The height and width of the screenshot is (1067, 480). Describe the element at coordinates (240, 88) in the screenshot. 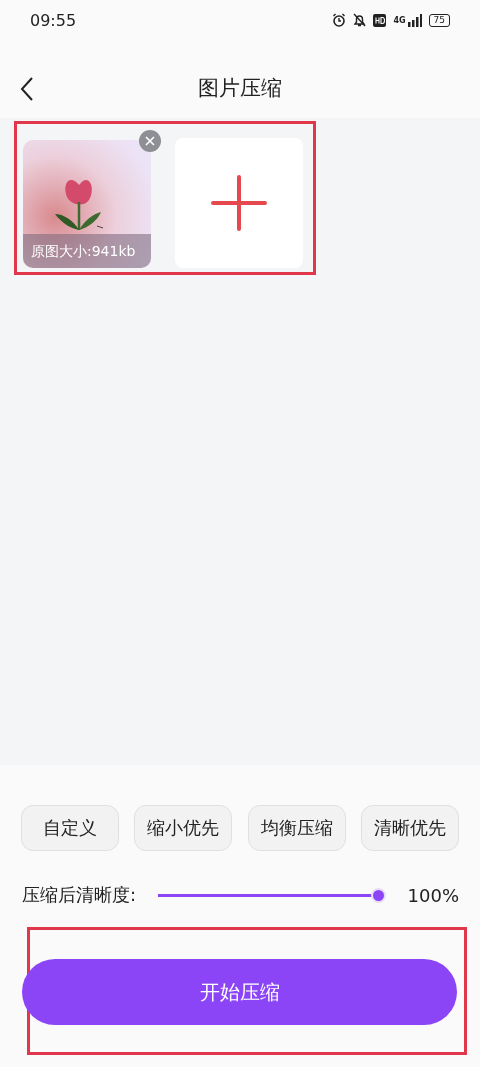

I see `page-title: 图片压缩` at that location.